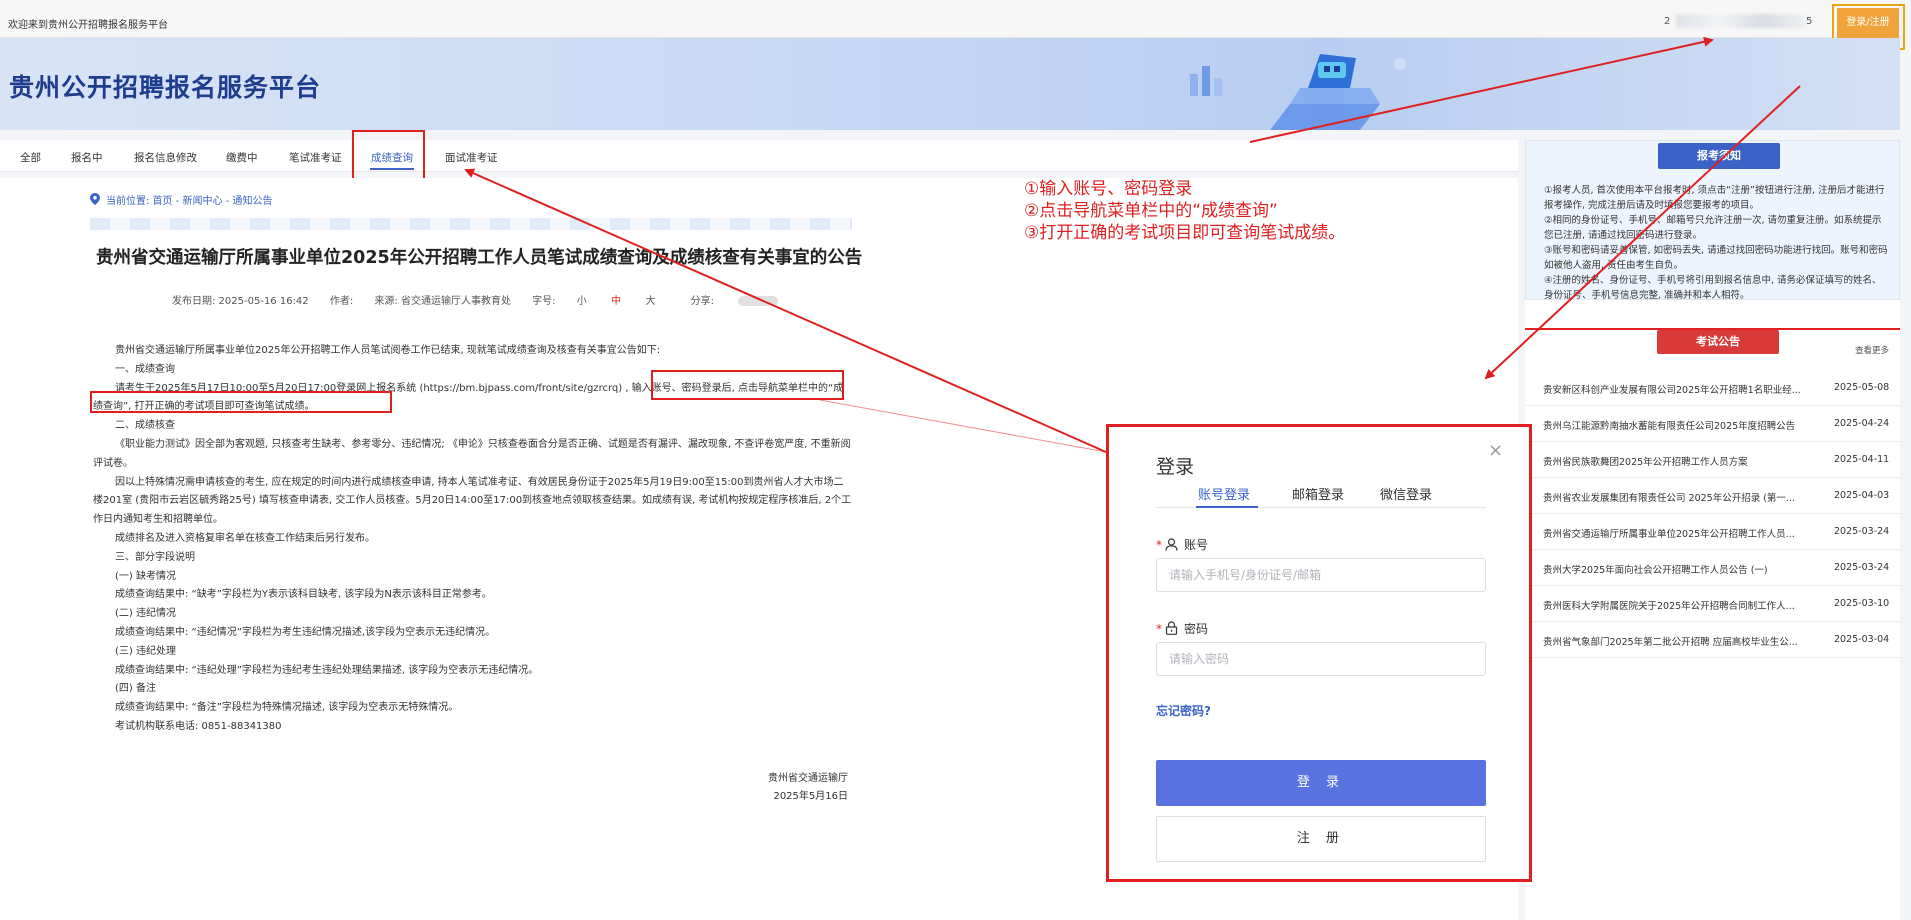  Describe the element at coordinates (1175, 467) in the screenshot. I see `login-title: 登录` at that location.